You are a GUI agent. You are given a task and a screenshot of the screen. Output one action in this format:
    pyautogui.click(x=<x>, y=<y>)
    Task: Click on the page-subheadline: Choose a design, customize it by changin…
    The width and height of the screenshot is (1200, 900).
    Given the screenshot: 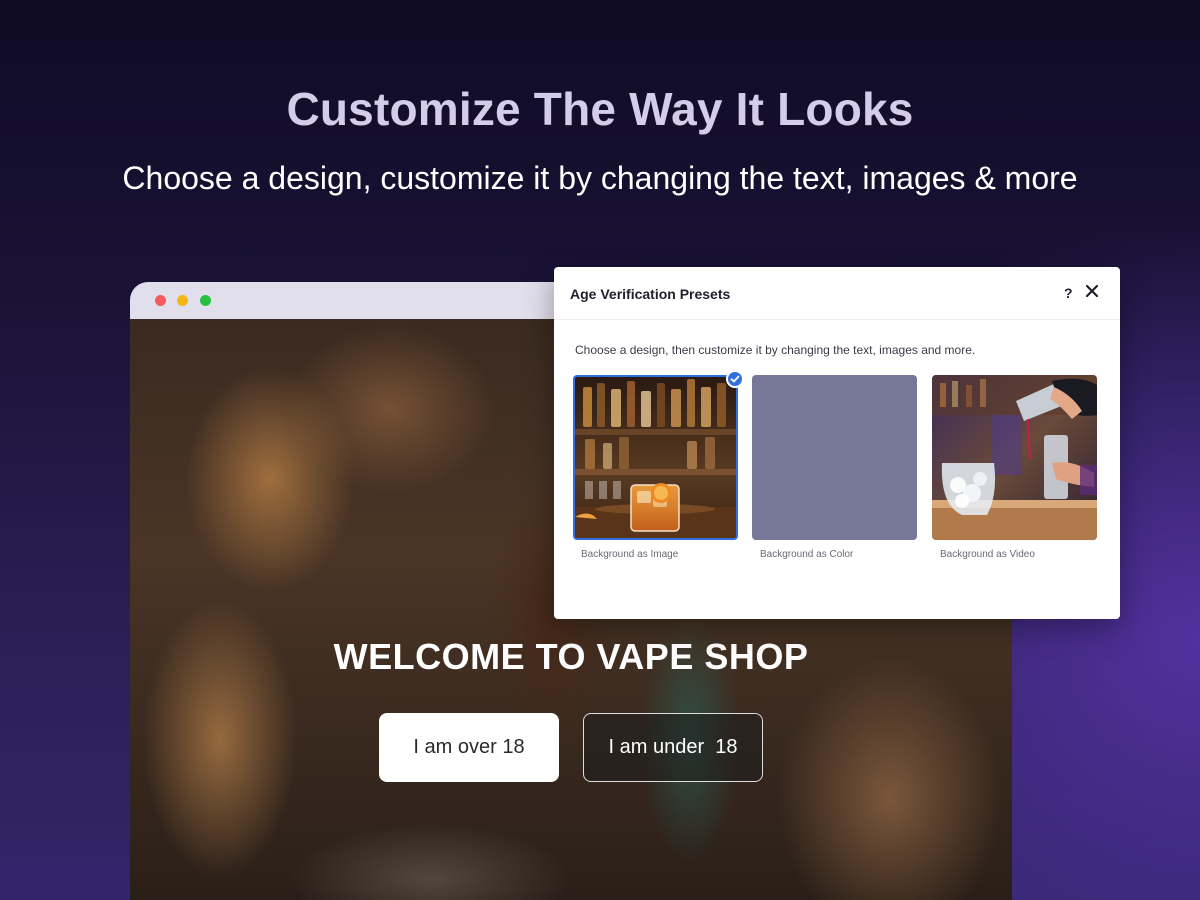 What is the action you would take?
    pyautogui.click(x=600, y=178)
    